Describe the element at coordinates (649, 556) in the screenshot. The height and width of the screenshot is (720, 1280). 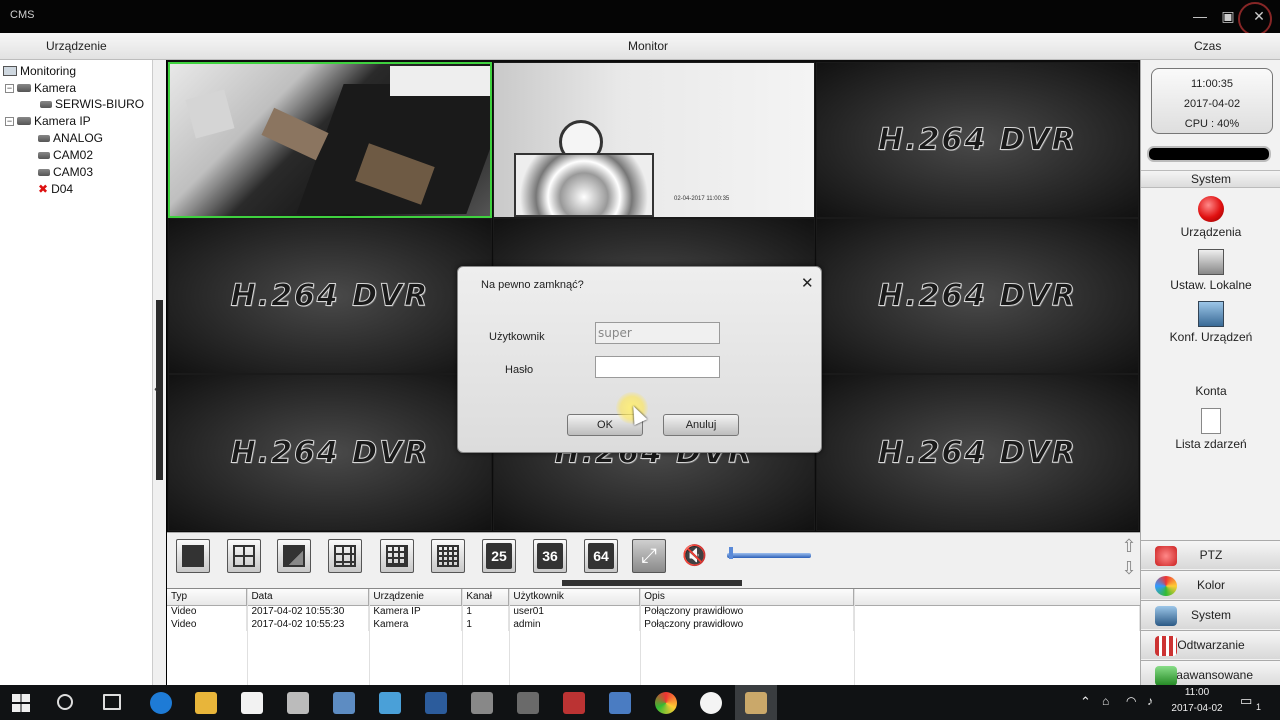
I see `fullscreen-button: ⤢` at that location.